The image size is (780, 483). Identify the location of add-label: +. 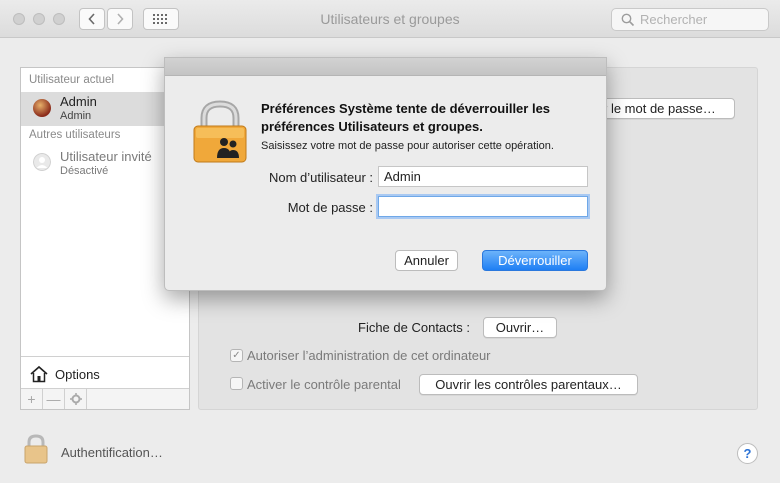
(31, 399).